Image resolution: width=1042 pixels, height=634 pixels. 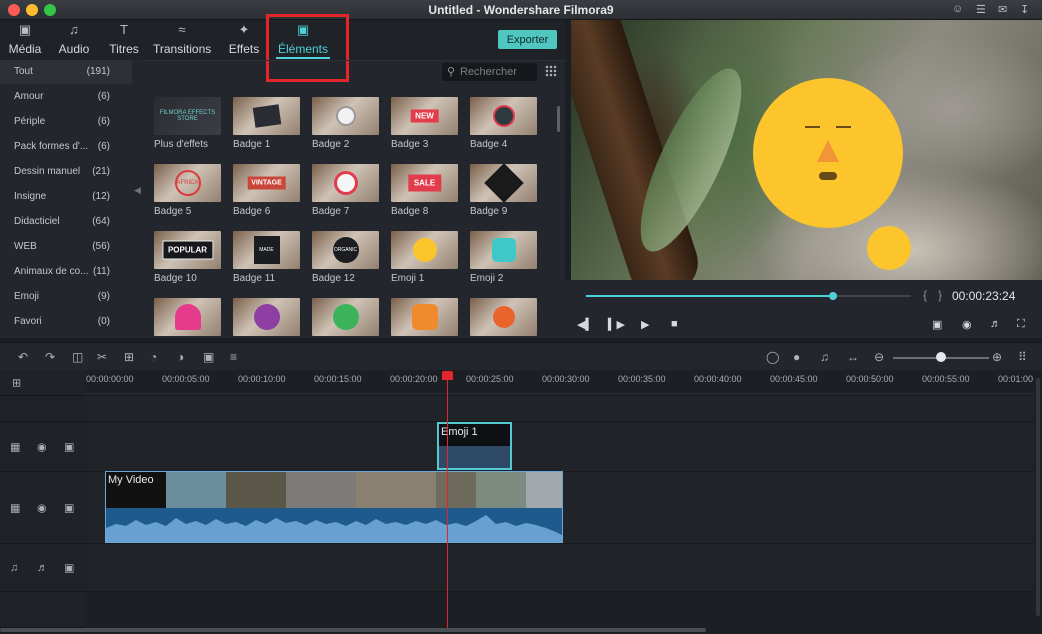 I want to click on zoom-in-icon: ⊕, so click(x=997, y=357).